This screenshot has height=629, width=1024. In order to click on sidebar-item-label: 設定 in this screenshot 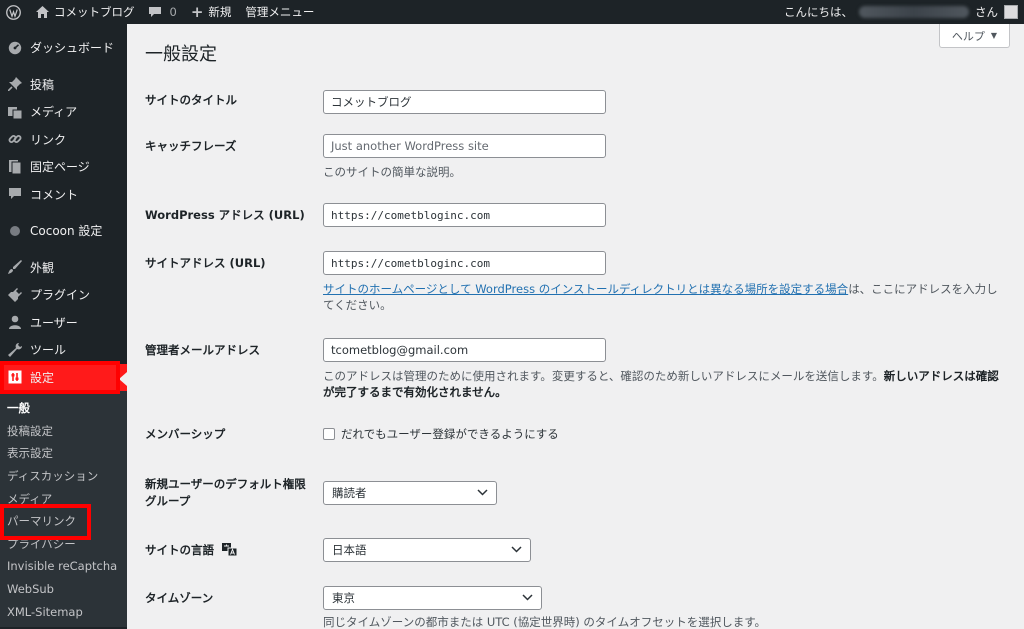, I will do `click(42, 377)`.